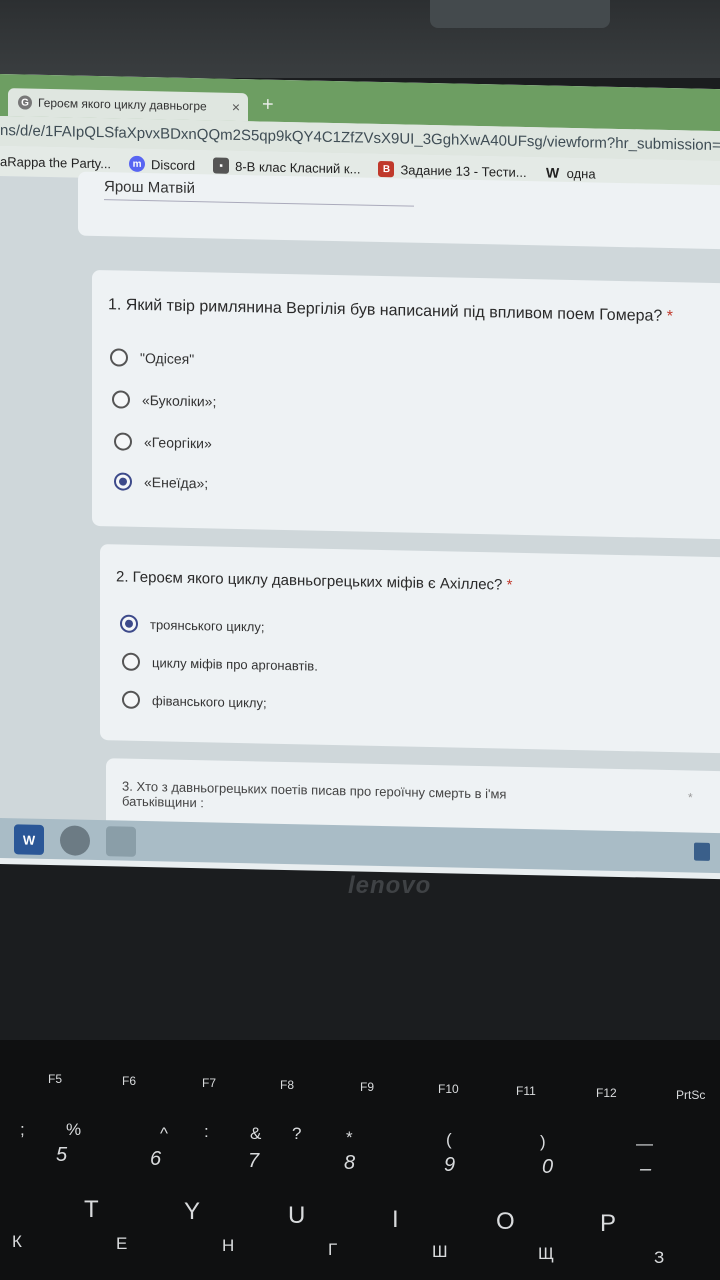  I want to click on key-f6: F6, so click(129, 1081).